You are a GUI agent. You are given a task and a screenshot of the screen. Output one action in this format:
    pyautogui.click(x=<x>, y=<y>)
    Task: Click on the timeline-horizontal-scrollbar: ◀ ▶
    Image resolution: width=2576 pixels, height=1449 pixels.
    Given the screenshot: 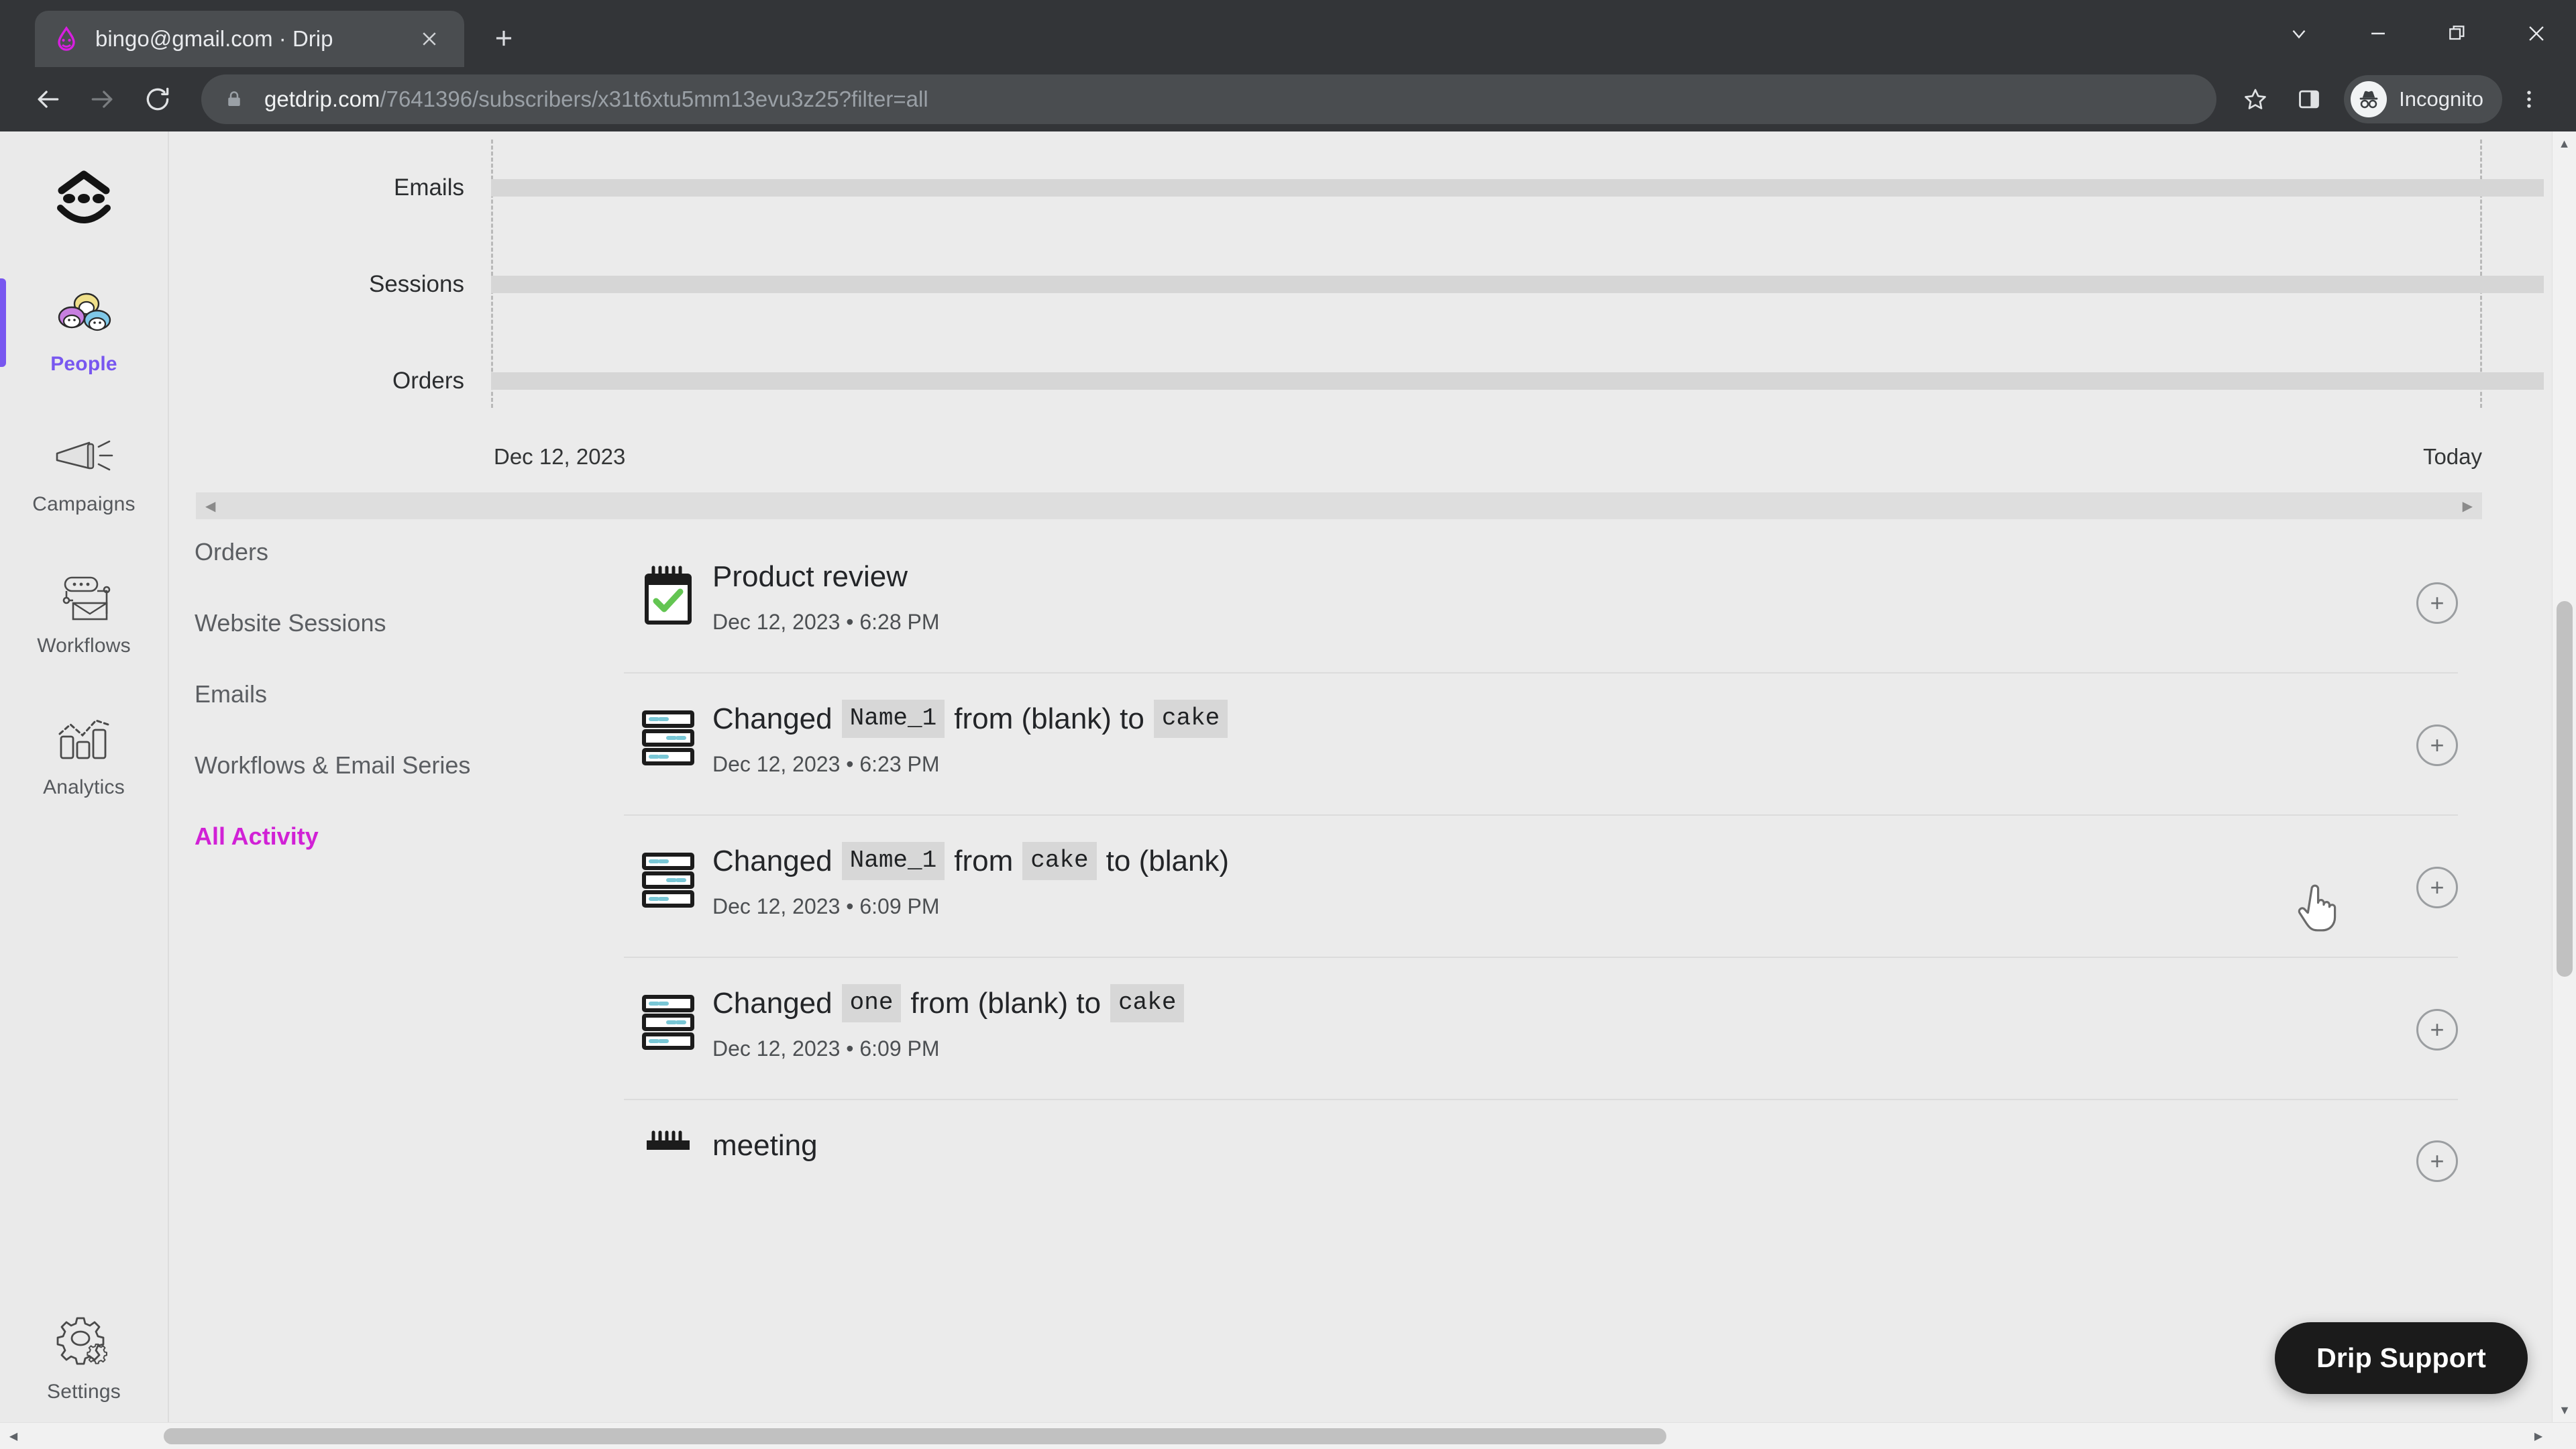 What is the action you would take?
    pyautogui.click(x=1339, y=505)
    